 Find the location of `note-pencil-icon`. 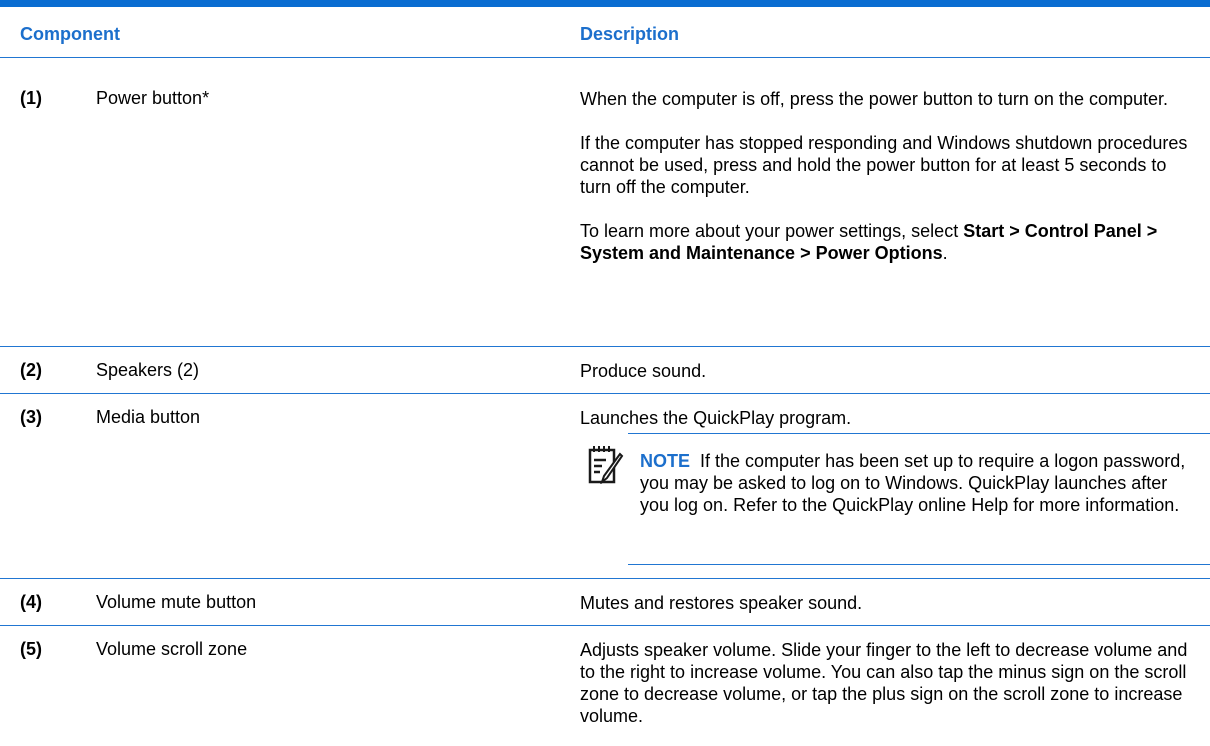

note-pencil-icon is located at coordinates (605, 466).